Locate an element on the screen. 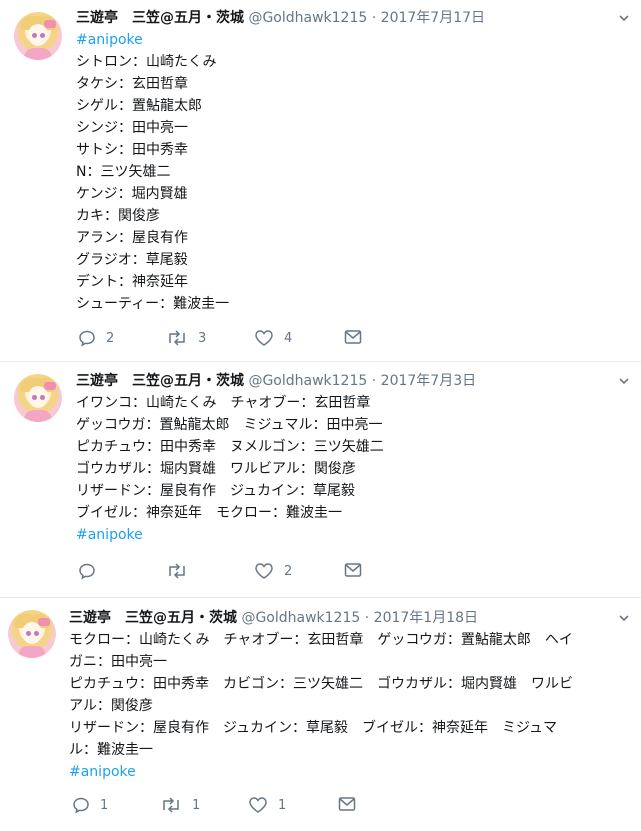 The image size is (641, 831). reply-button: 1 is located at coordinates (90, 805).